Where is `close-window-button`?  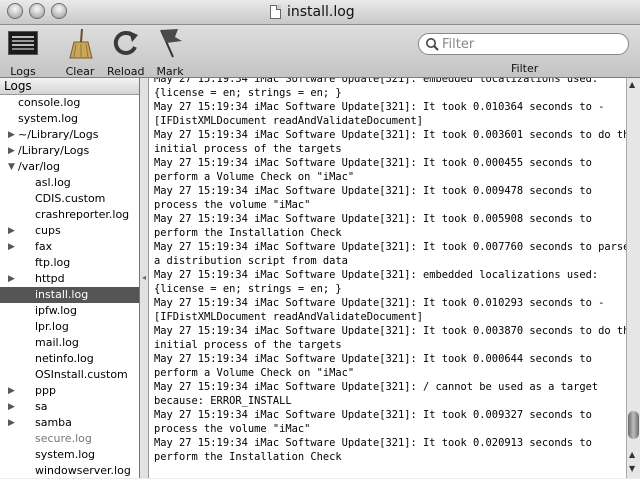 close-window-button is located at coordinates (15, 11).